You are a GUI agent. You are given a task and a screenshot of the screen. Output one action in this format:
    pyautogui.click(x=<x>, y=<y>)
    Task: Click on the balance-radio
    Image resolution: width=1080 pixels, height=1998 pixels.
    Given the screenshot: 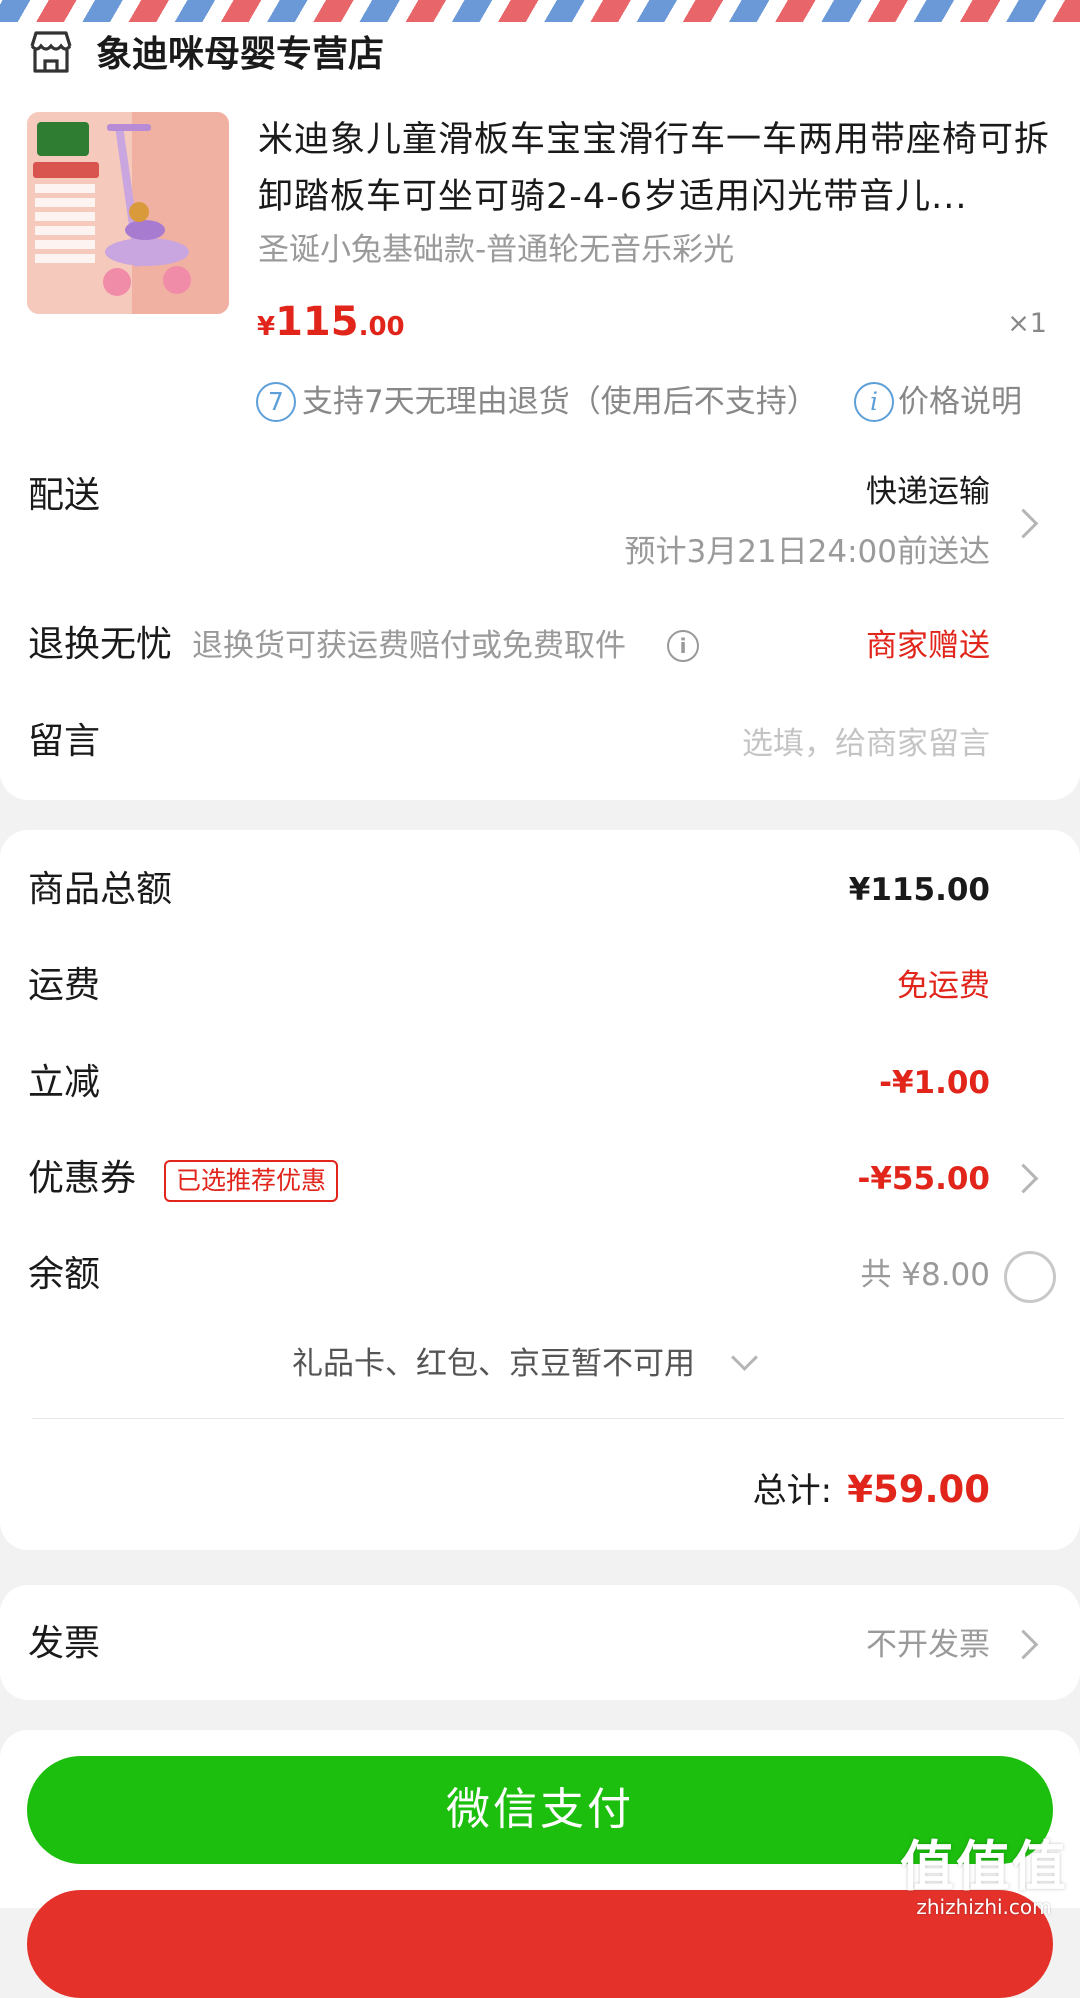 What is the action you would take?
    pyautogui.click(x=1030, y=1277)
    